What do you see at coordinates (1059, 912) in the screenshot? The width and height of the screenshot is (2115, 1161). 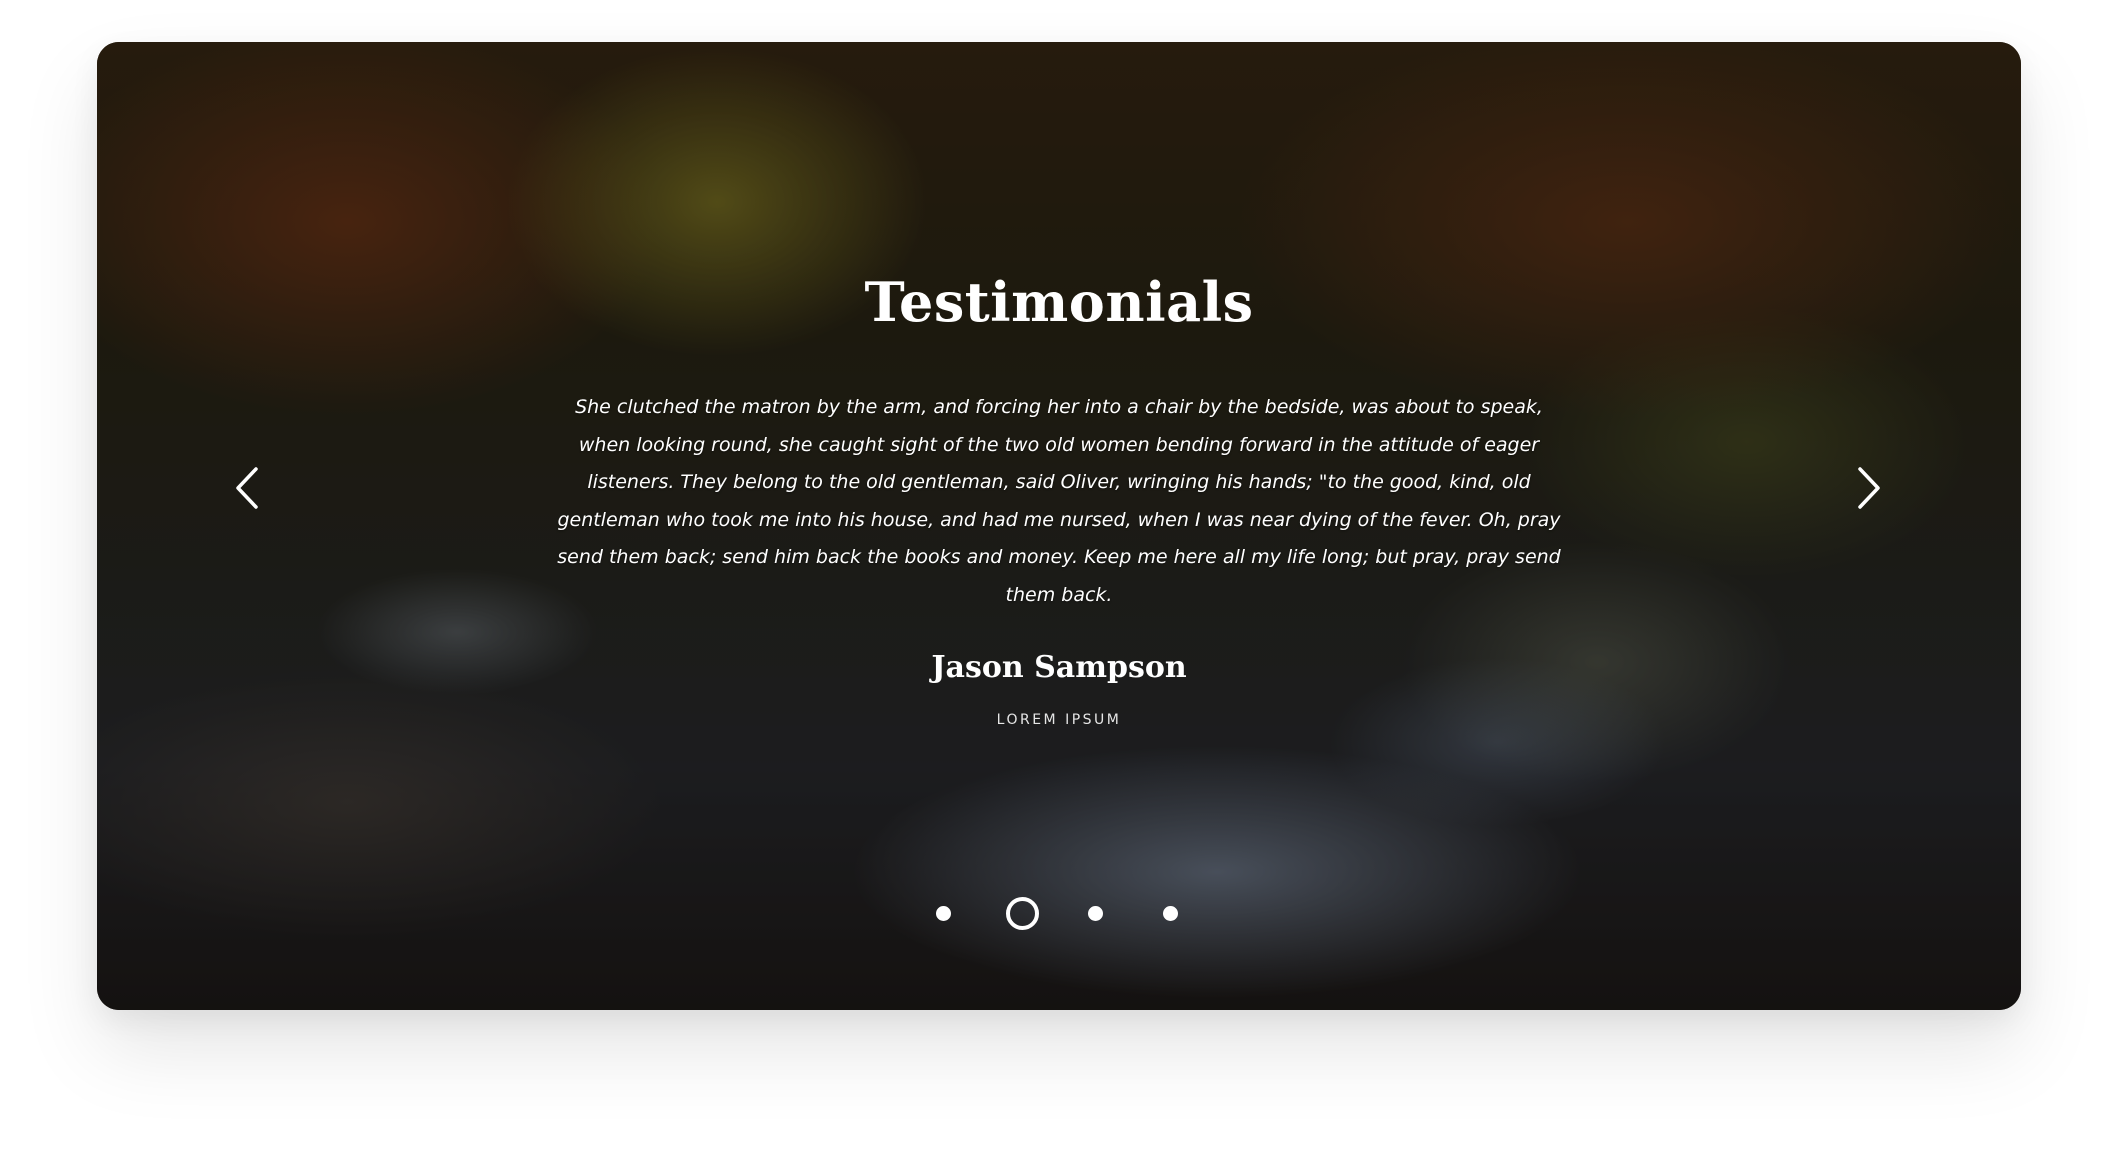 I see `slider-pagination` at bounding box center [1059, 912].